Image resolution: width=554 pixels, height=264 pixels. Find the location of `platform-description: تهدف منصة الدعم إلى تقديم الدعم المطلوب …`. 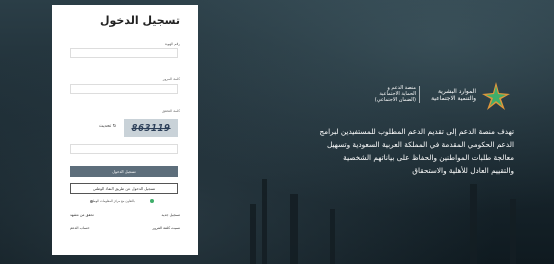

platform-description: تهدف منصة الدعم إلى تقديم الدعم المطلوب … is located at coordinates (416, 151).